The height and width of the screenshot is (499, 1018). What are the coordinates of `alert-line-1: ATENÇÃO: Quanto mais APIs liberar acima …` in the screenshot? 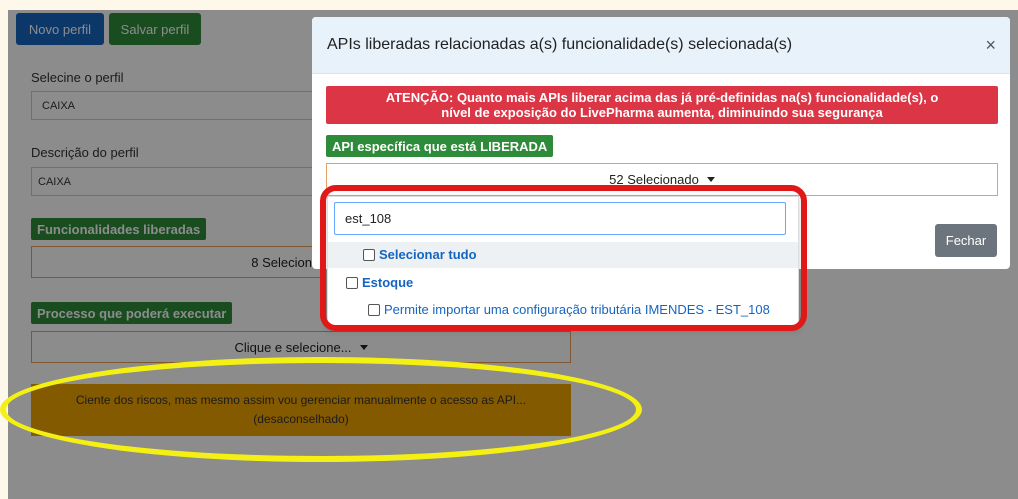 It's located at (662, 97).